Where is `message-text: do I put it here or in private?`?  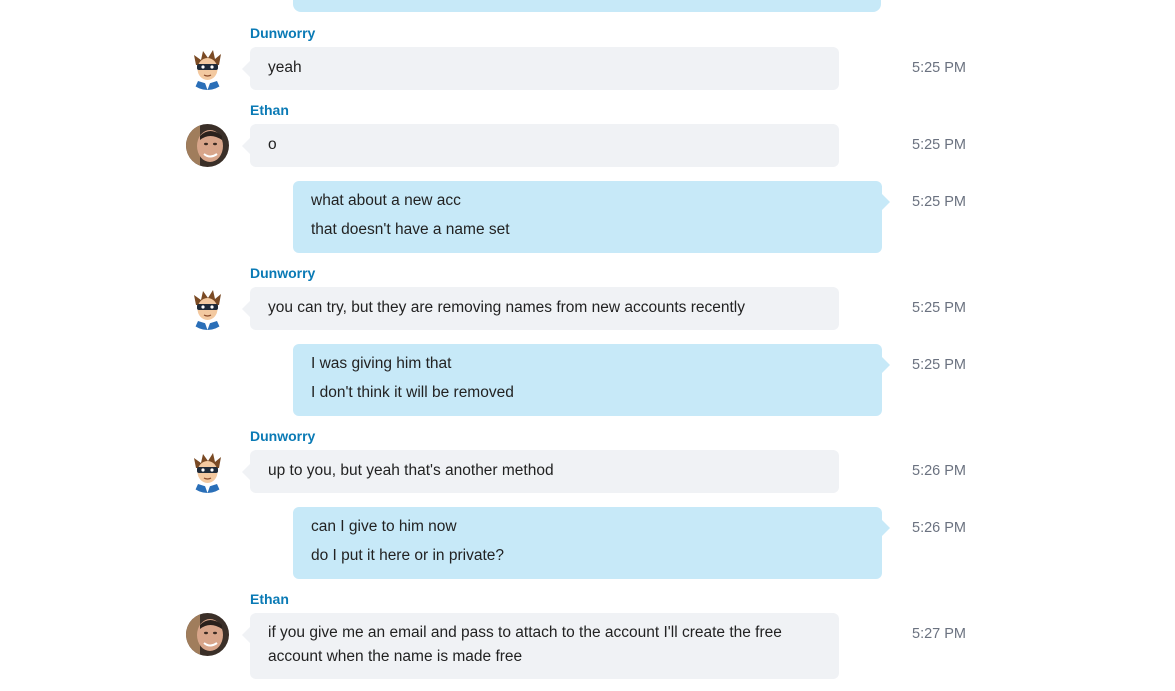 message-text: do I put it here or in private? is located at coordinates (408, 555).